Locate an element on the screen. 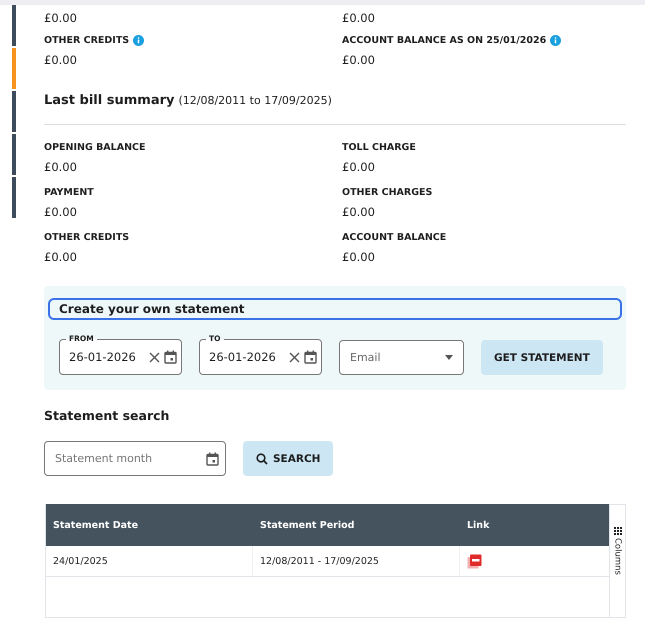 Image resolution: width=645 pixels, height=618 pixels. field-label: TOLL CHARGE is located at coordinates (379, 147).